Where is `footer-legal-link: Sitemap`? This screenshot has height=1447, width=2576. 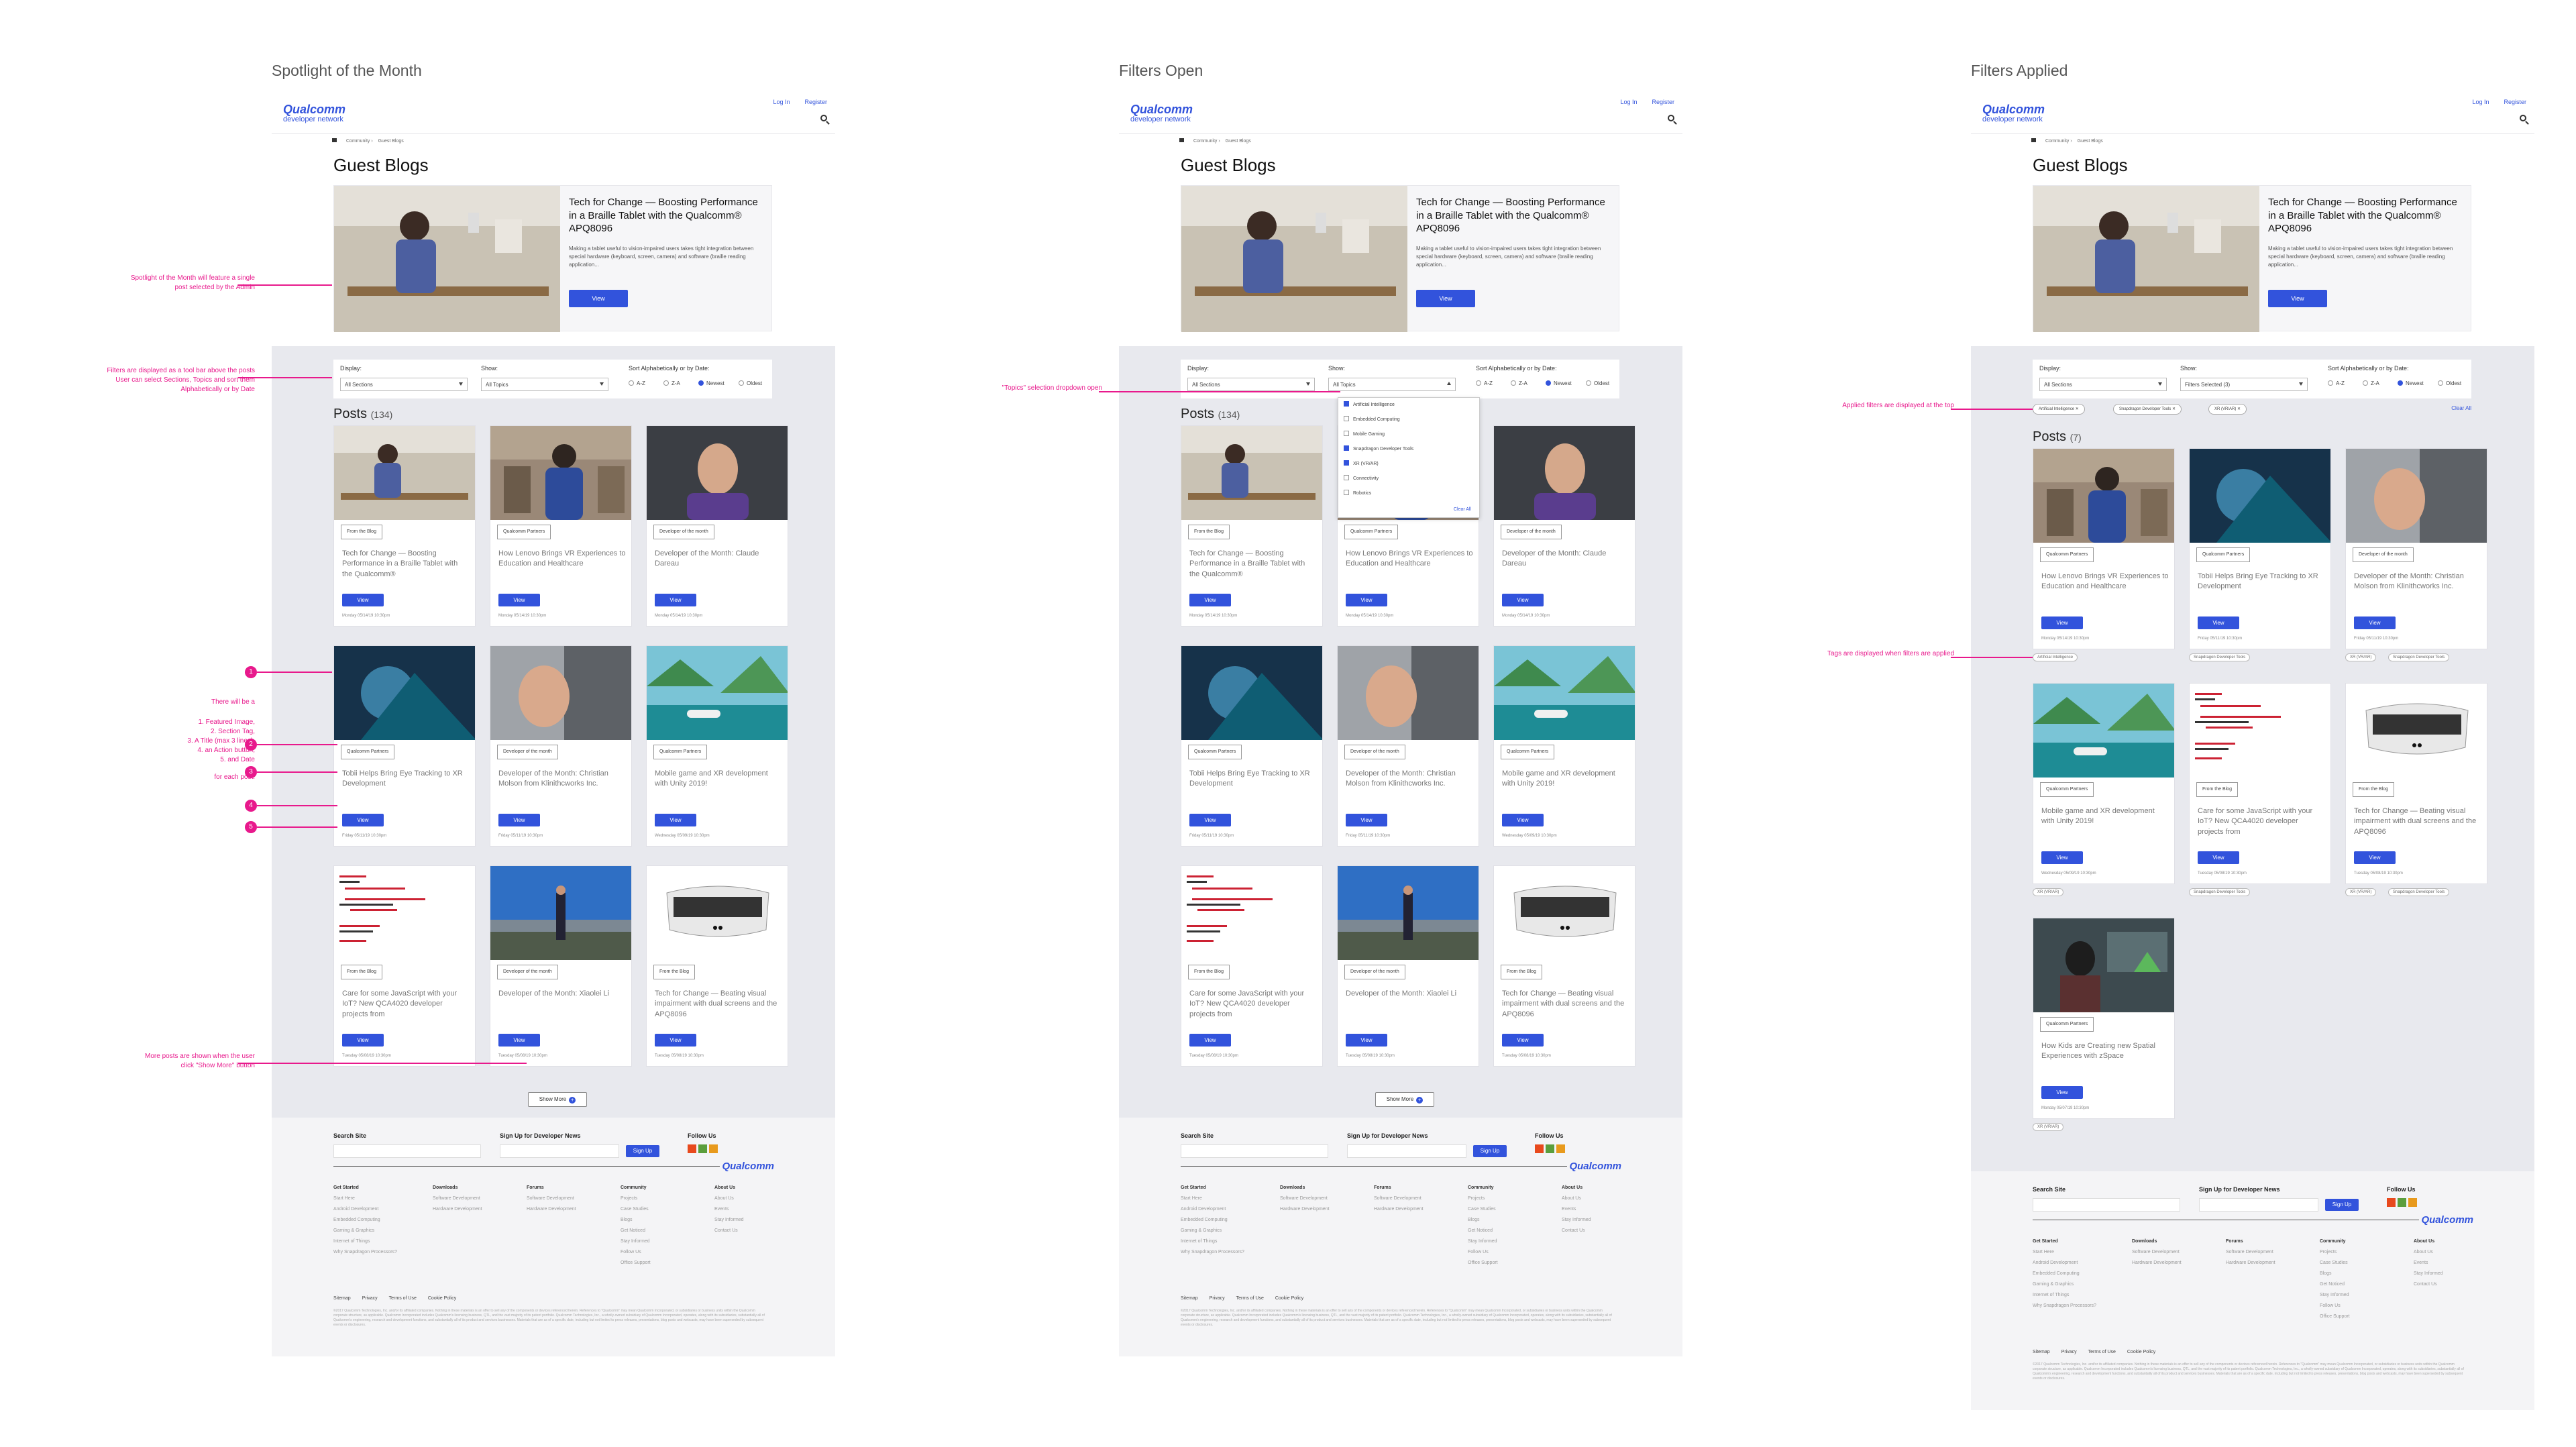 footer-legal-link: Sitemap is located at coordinates (2041, 1352).